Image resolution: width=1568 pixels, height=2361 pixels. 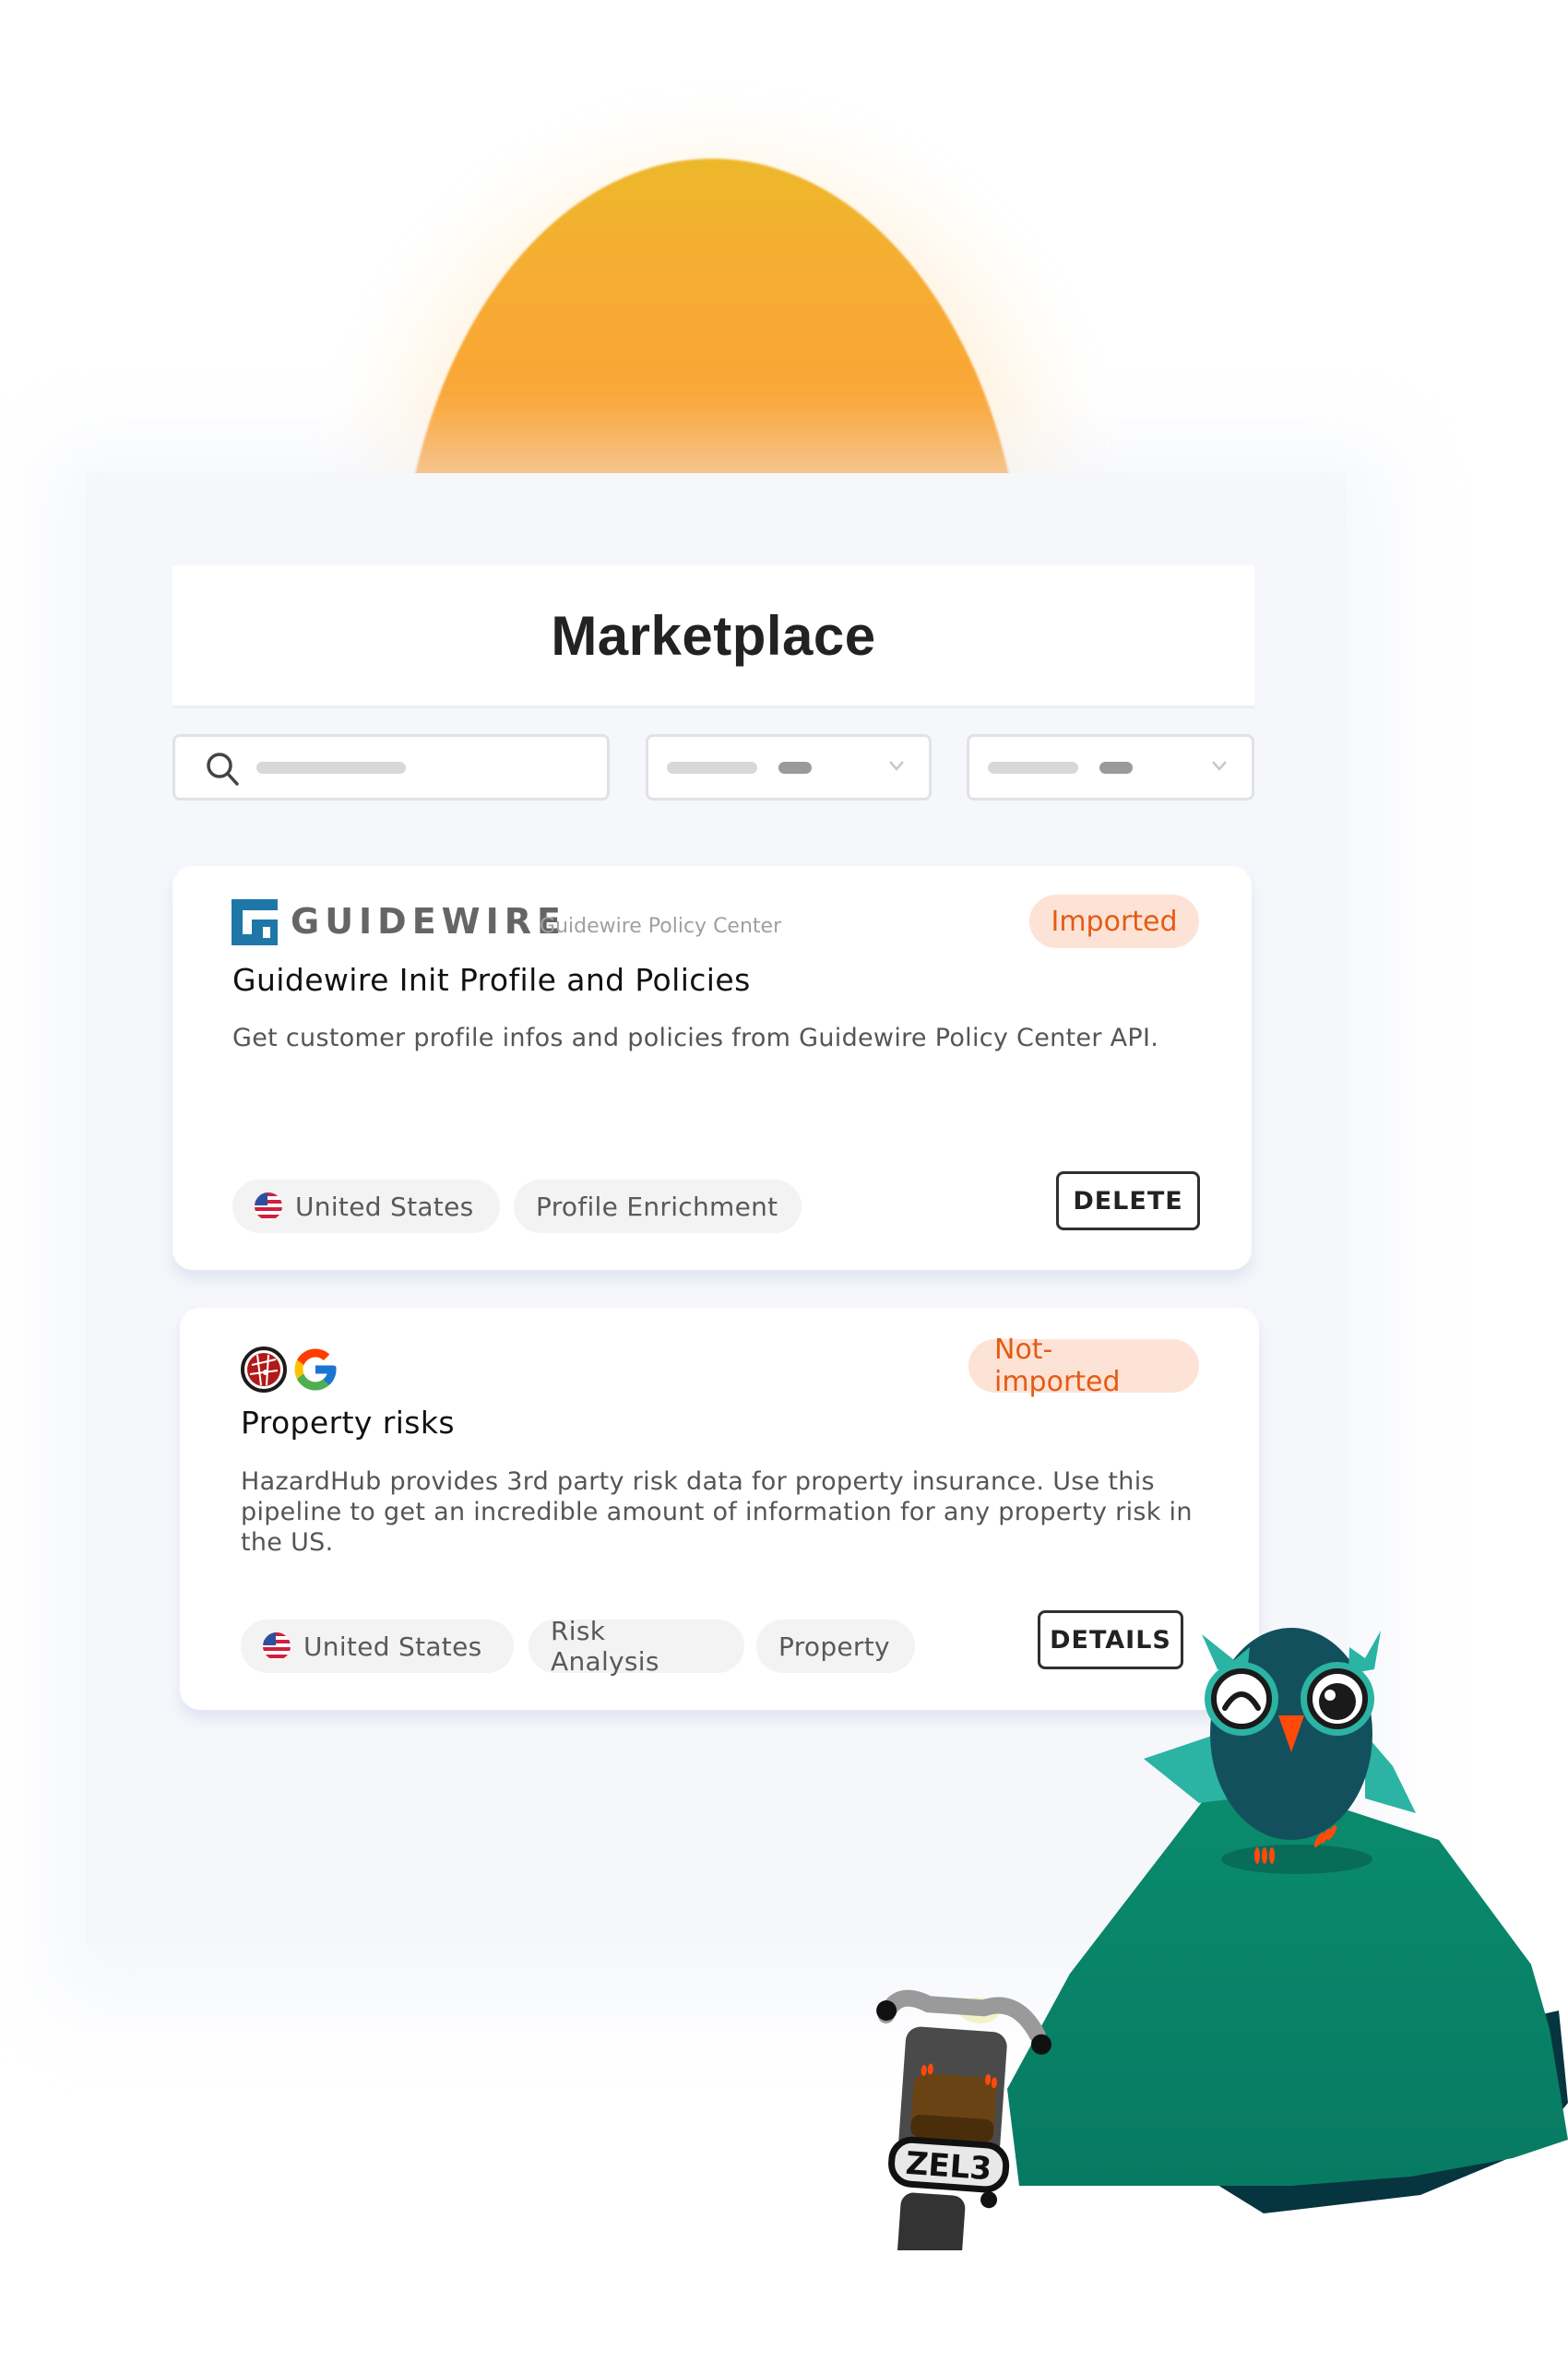 I want to click on status-badge: Imported, so click(x=1114, y=921).